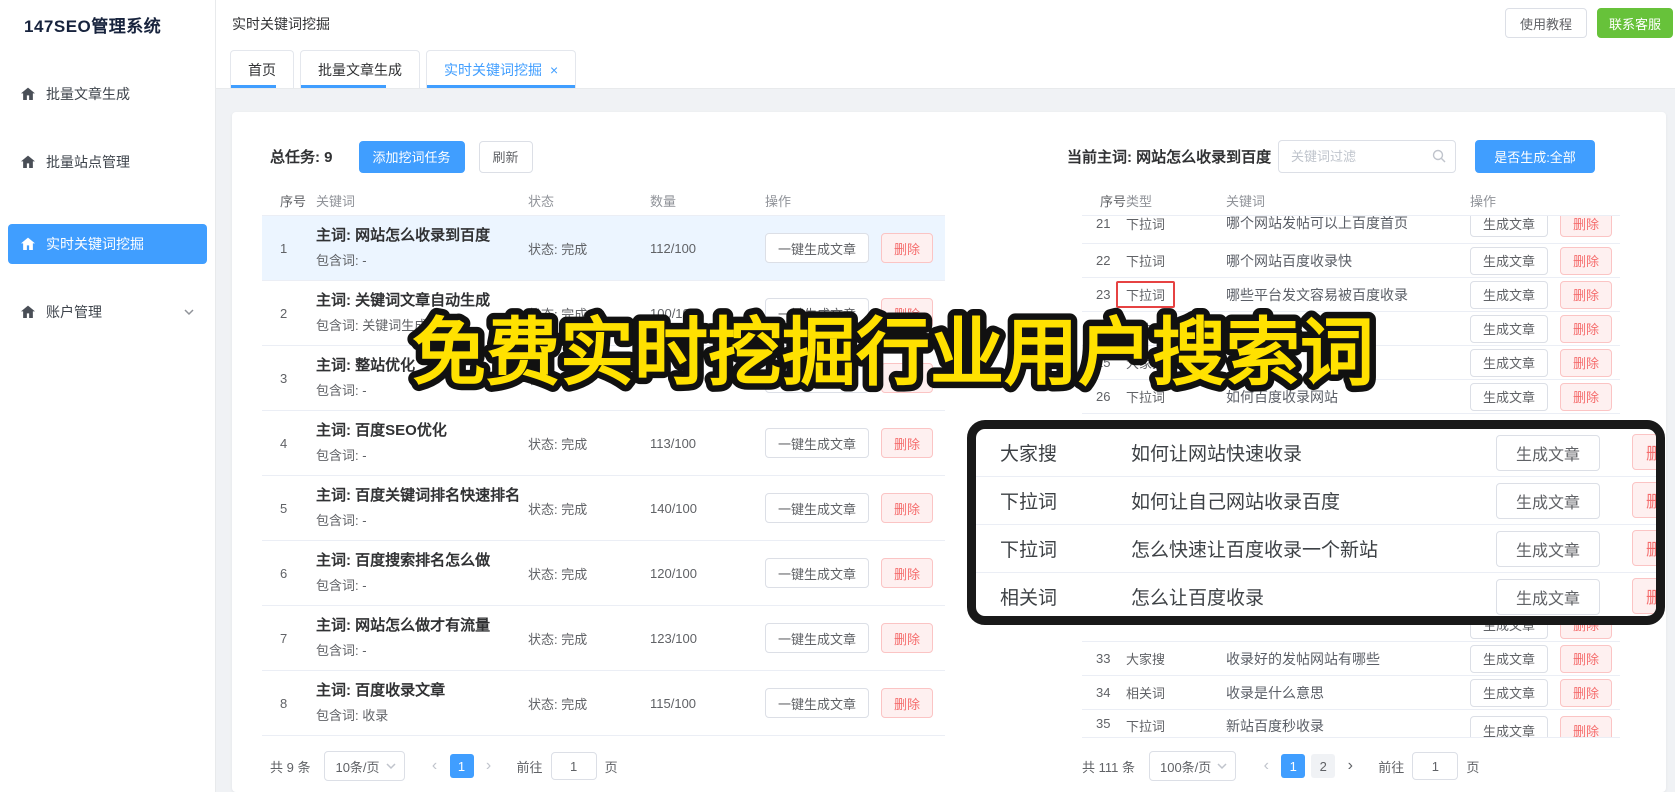 This screenshot has width=1675, height=792. I want to click on page-number-2: 2, so click(1323, 766).